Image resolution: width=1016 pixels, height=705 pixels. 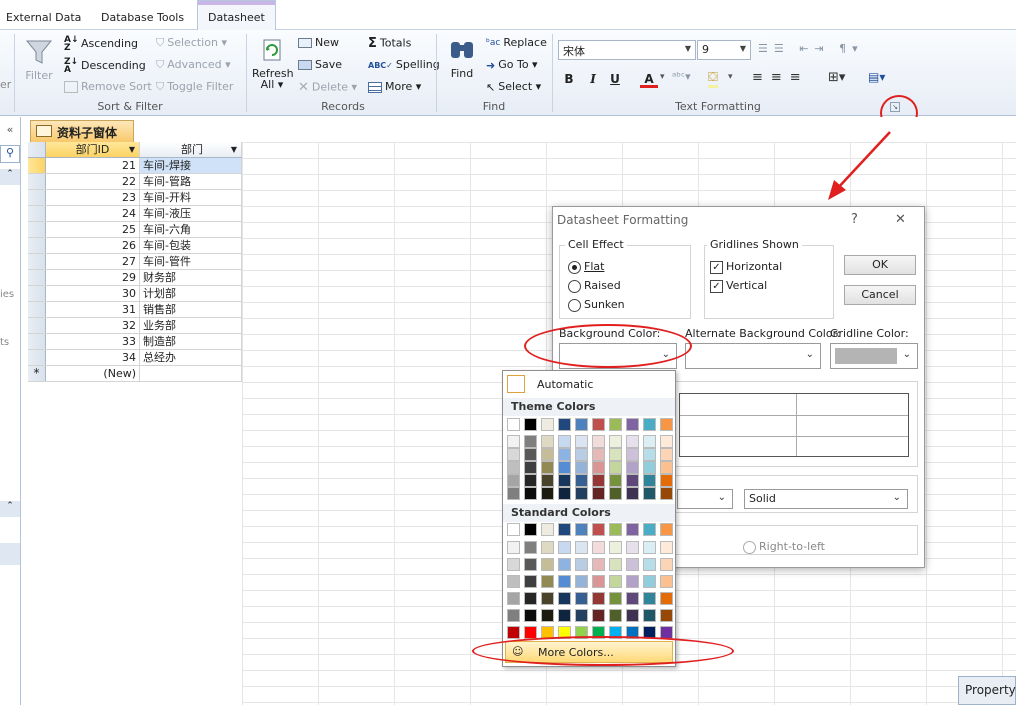 I want to click on table-cell: 29, so click(x=93, y=277).